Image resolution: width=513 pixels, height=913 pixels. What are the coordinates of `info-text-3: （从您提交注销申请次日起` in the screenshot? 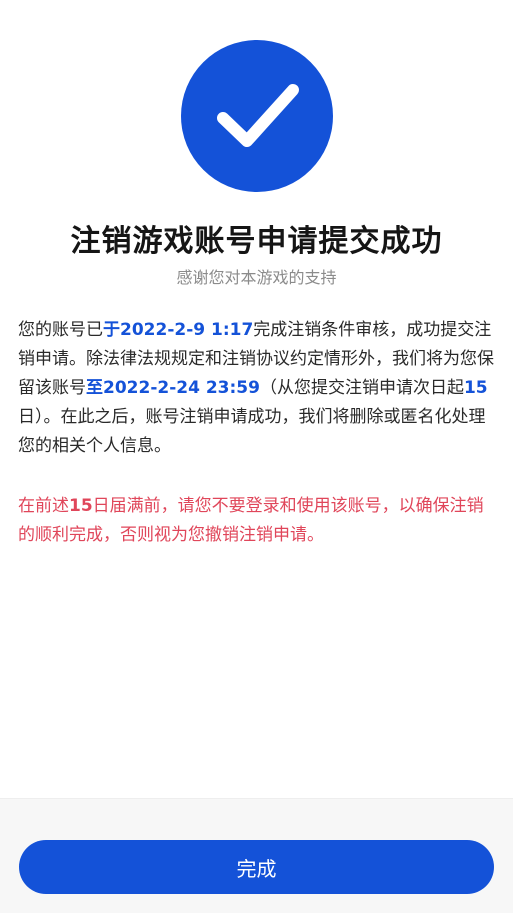 It's located at (361, 388).